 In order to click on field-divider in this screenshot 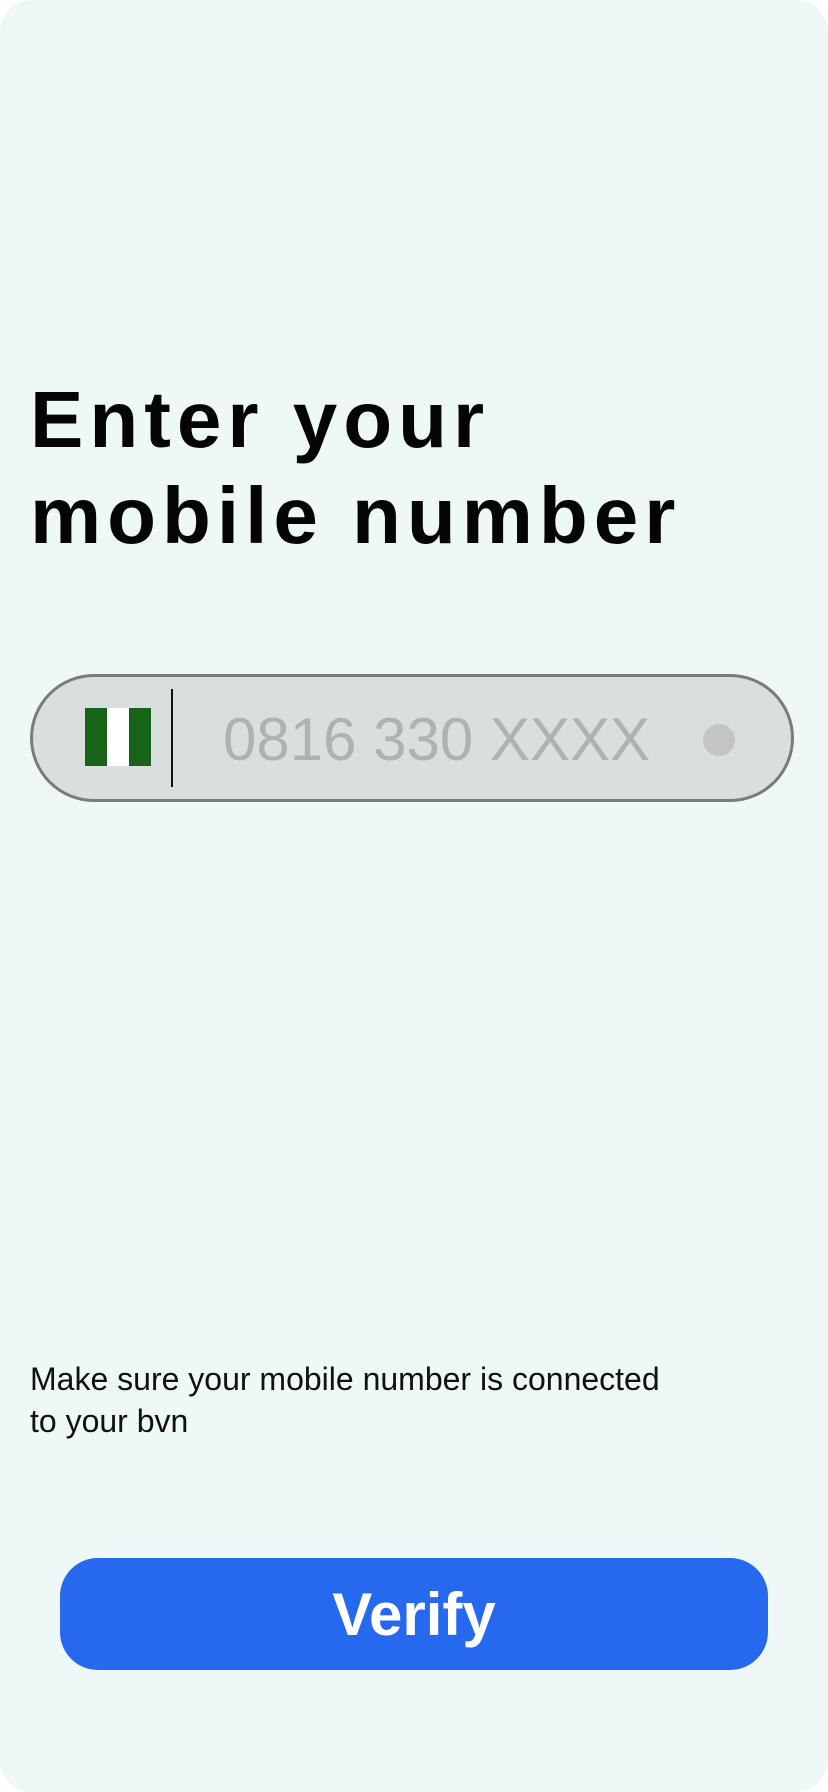, I will do `click(172, 738)`.